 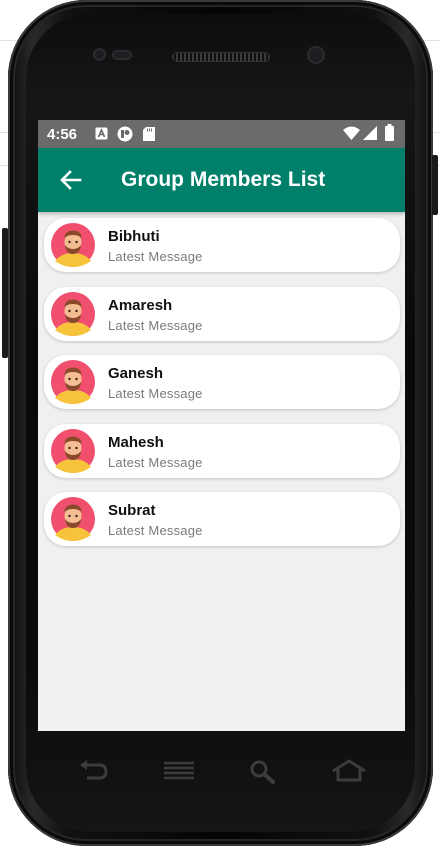 What do you see at coordinates (101, 133) in the screenshot?
I see `a-box-icon` at bounding box center [101, 133].